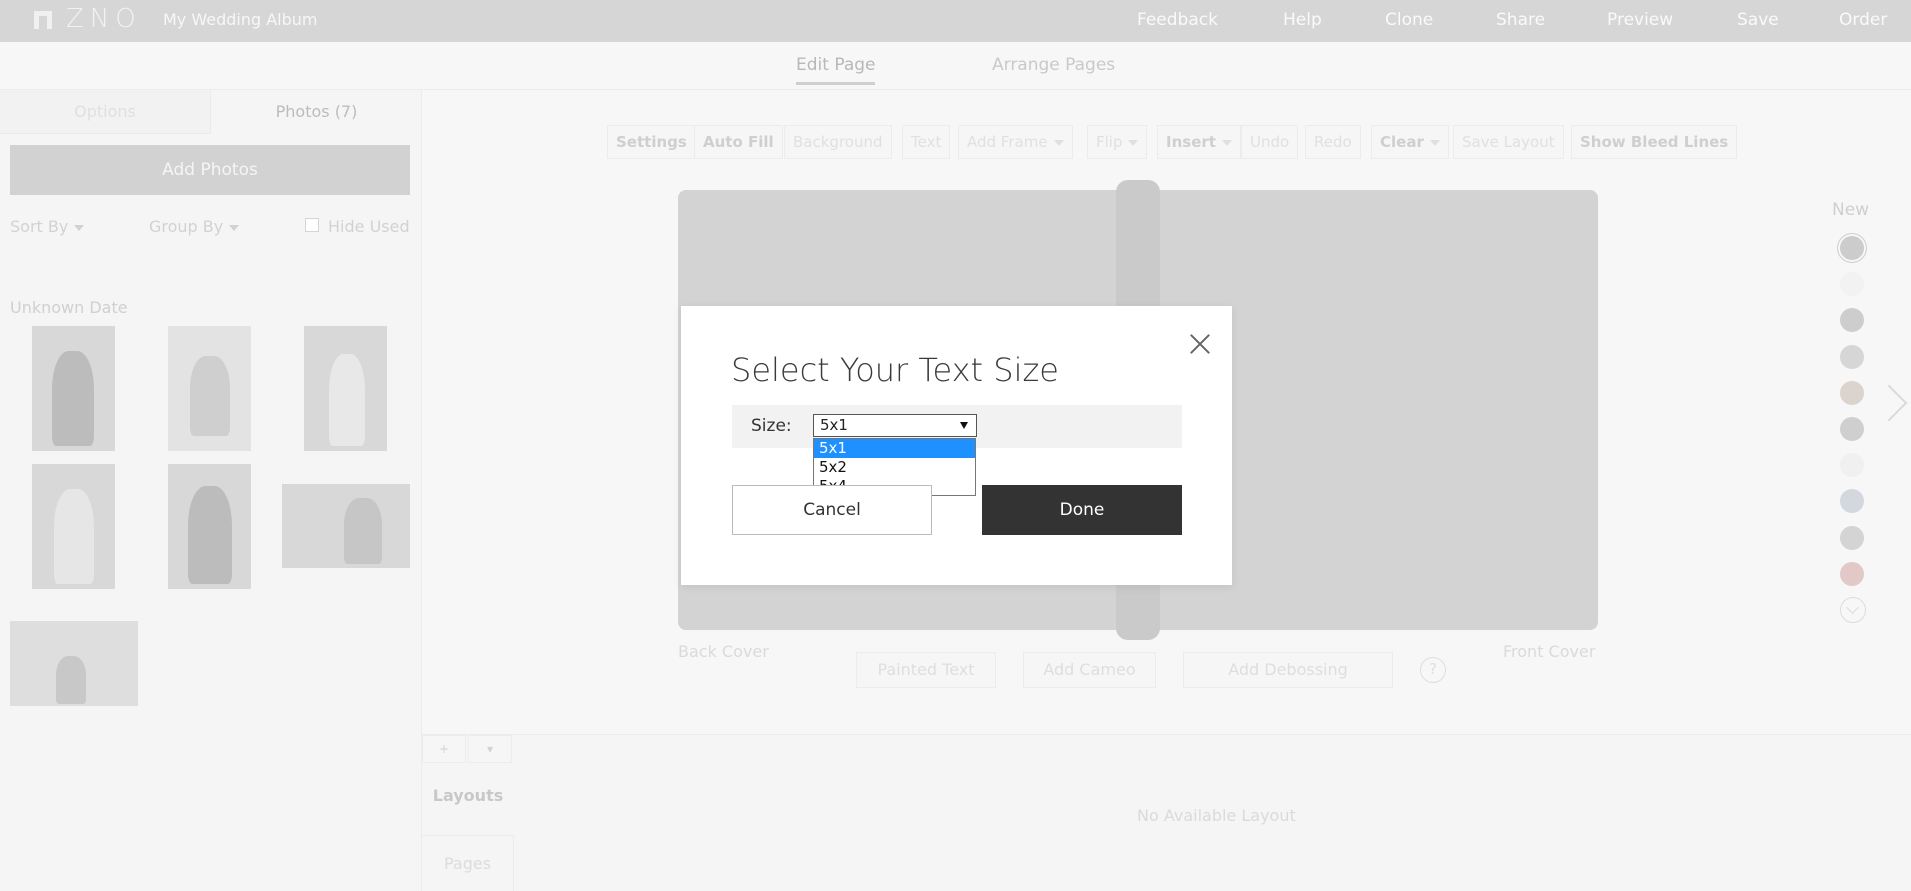 The image size is (1911, 891). Describe the element at coordinates (894, 448) in the screenshot. I see `size-option-5x1: 5x1` at that location.